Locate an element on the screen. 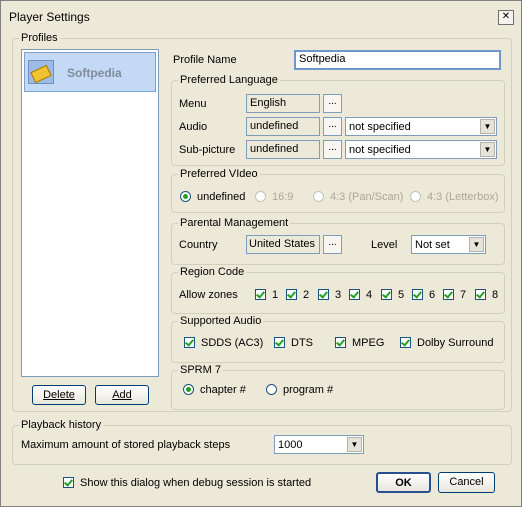  show-dialog-checkbox is located at coordinates (68, 482).